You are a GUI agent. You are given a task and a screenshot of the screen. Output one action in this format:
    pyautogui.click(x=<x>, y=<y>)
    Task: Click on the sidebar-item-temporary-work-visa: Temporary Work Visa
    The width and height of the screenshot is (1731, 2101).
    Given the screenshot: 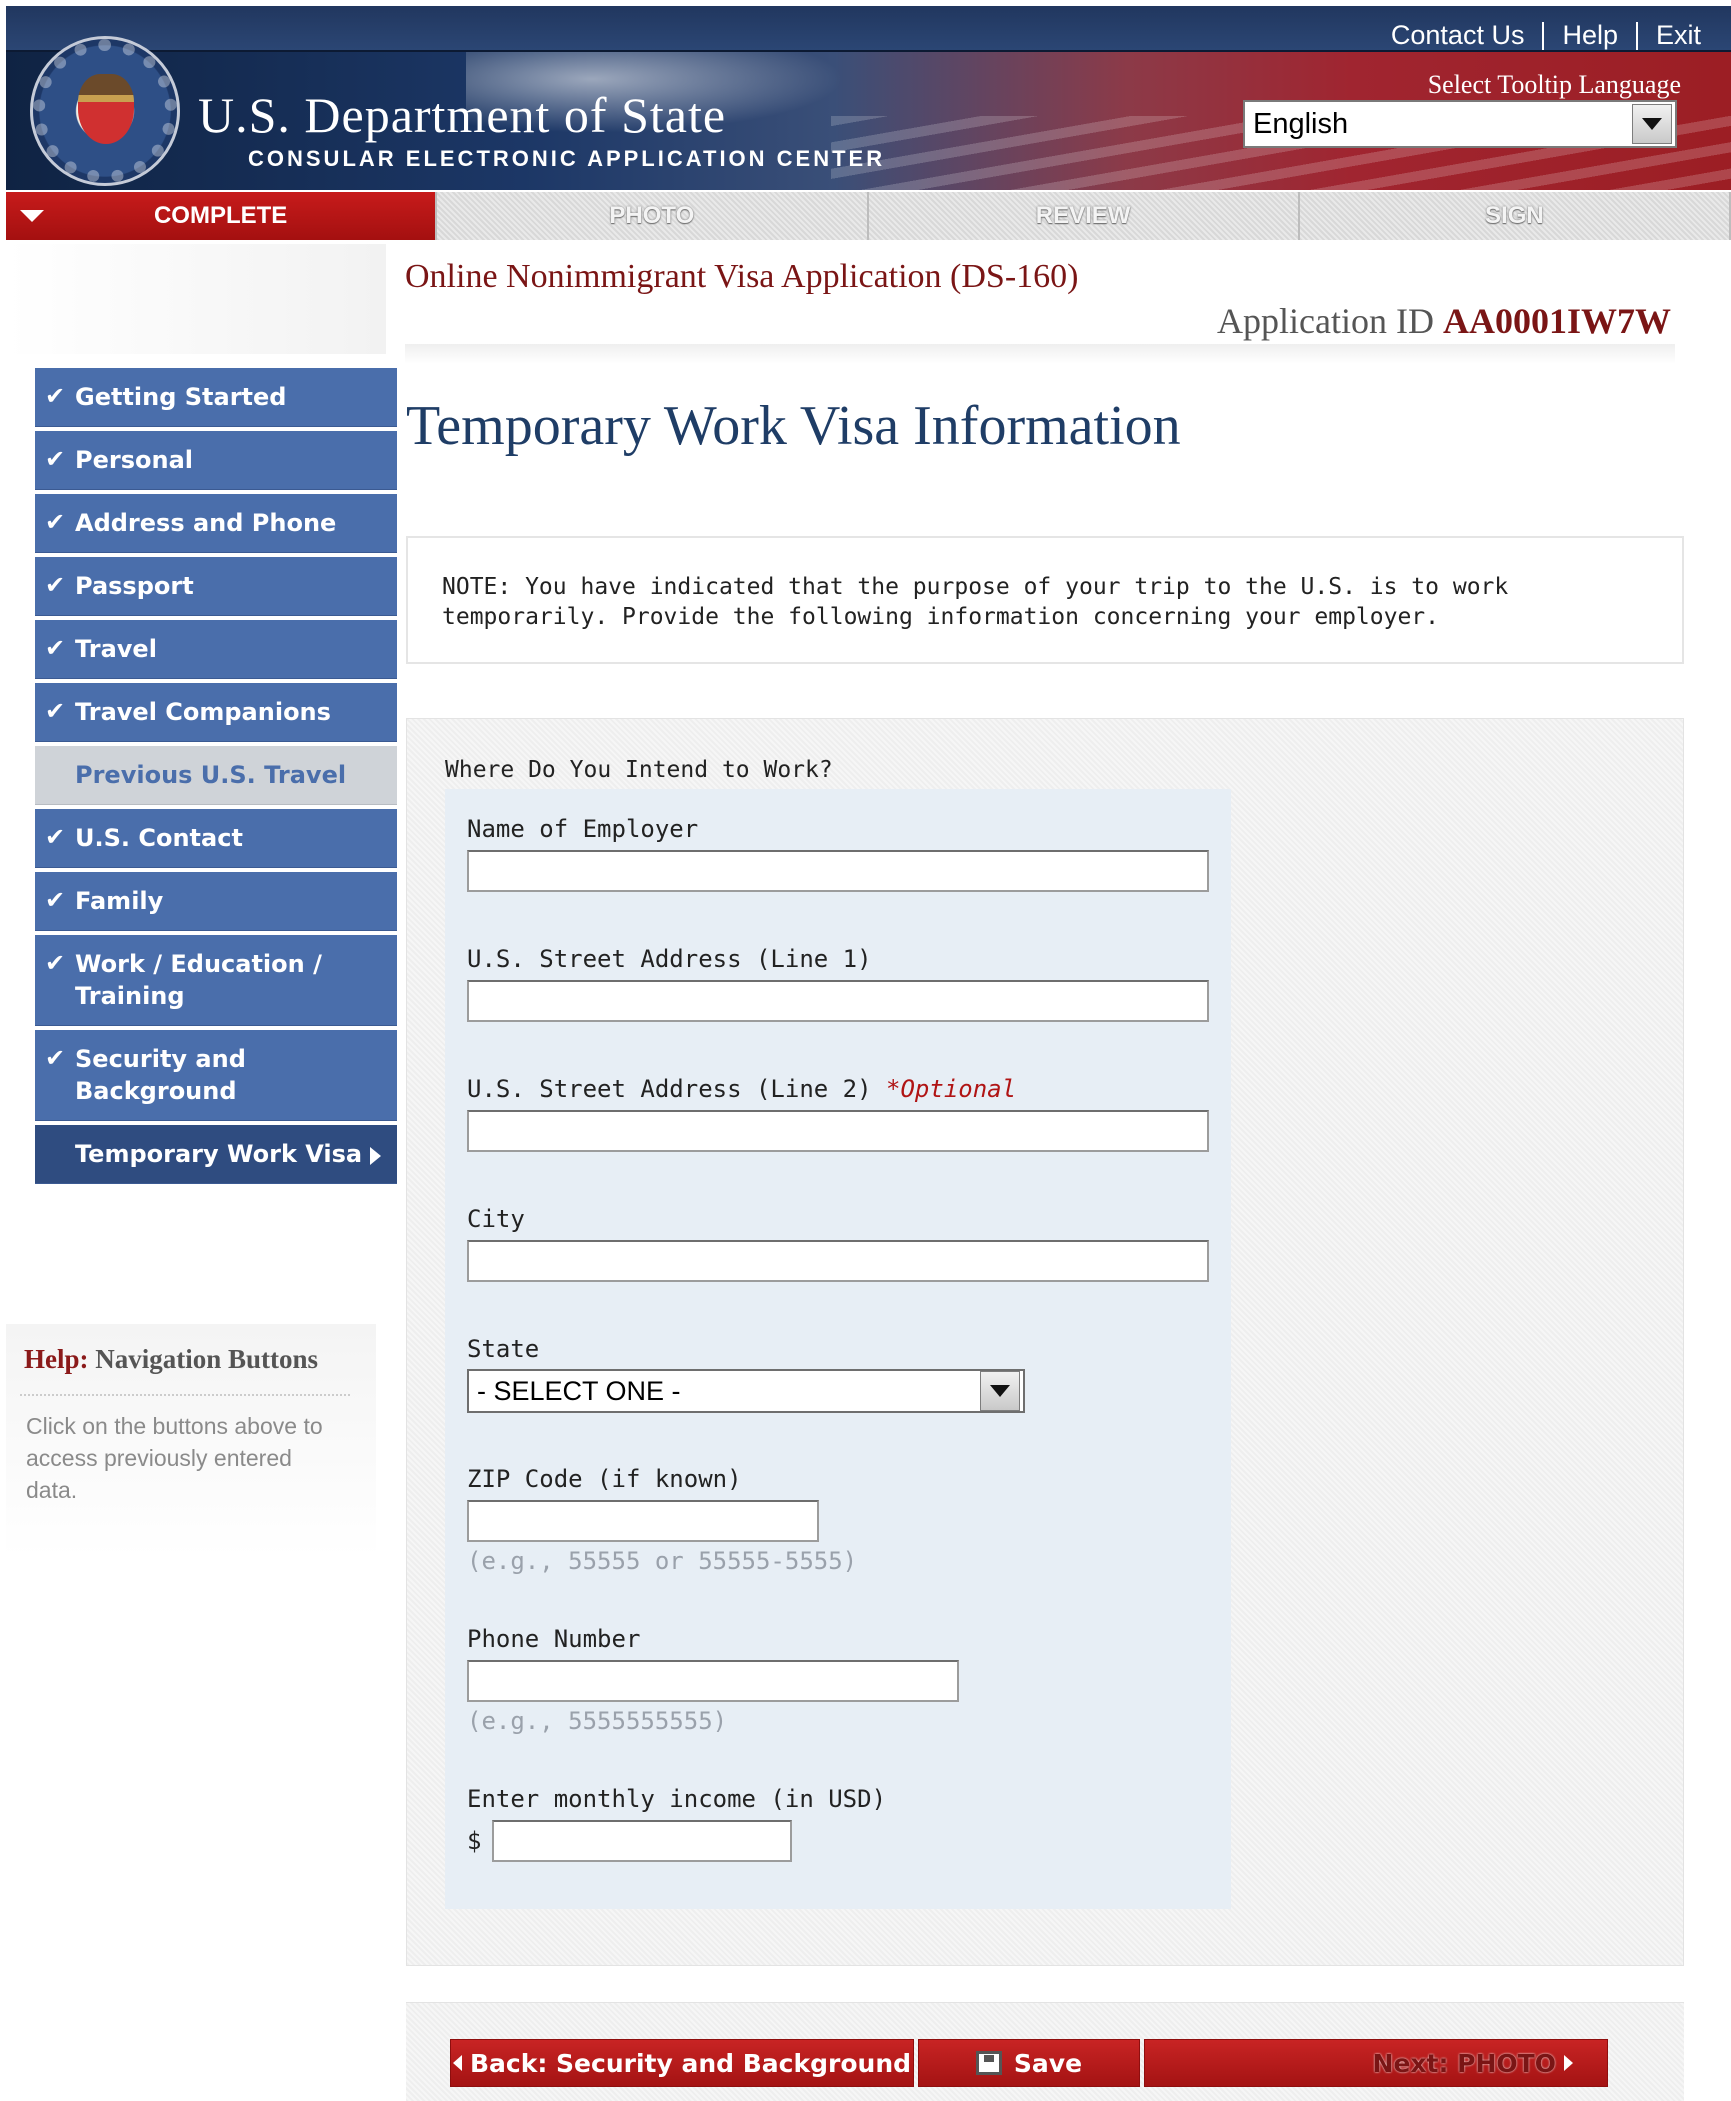 What is the action you would take?
    pyautogui.click(x=216, y=1154)
    